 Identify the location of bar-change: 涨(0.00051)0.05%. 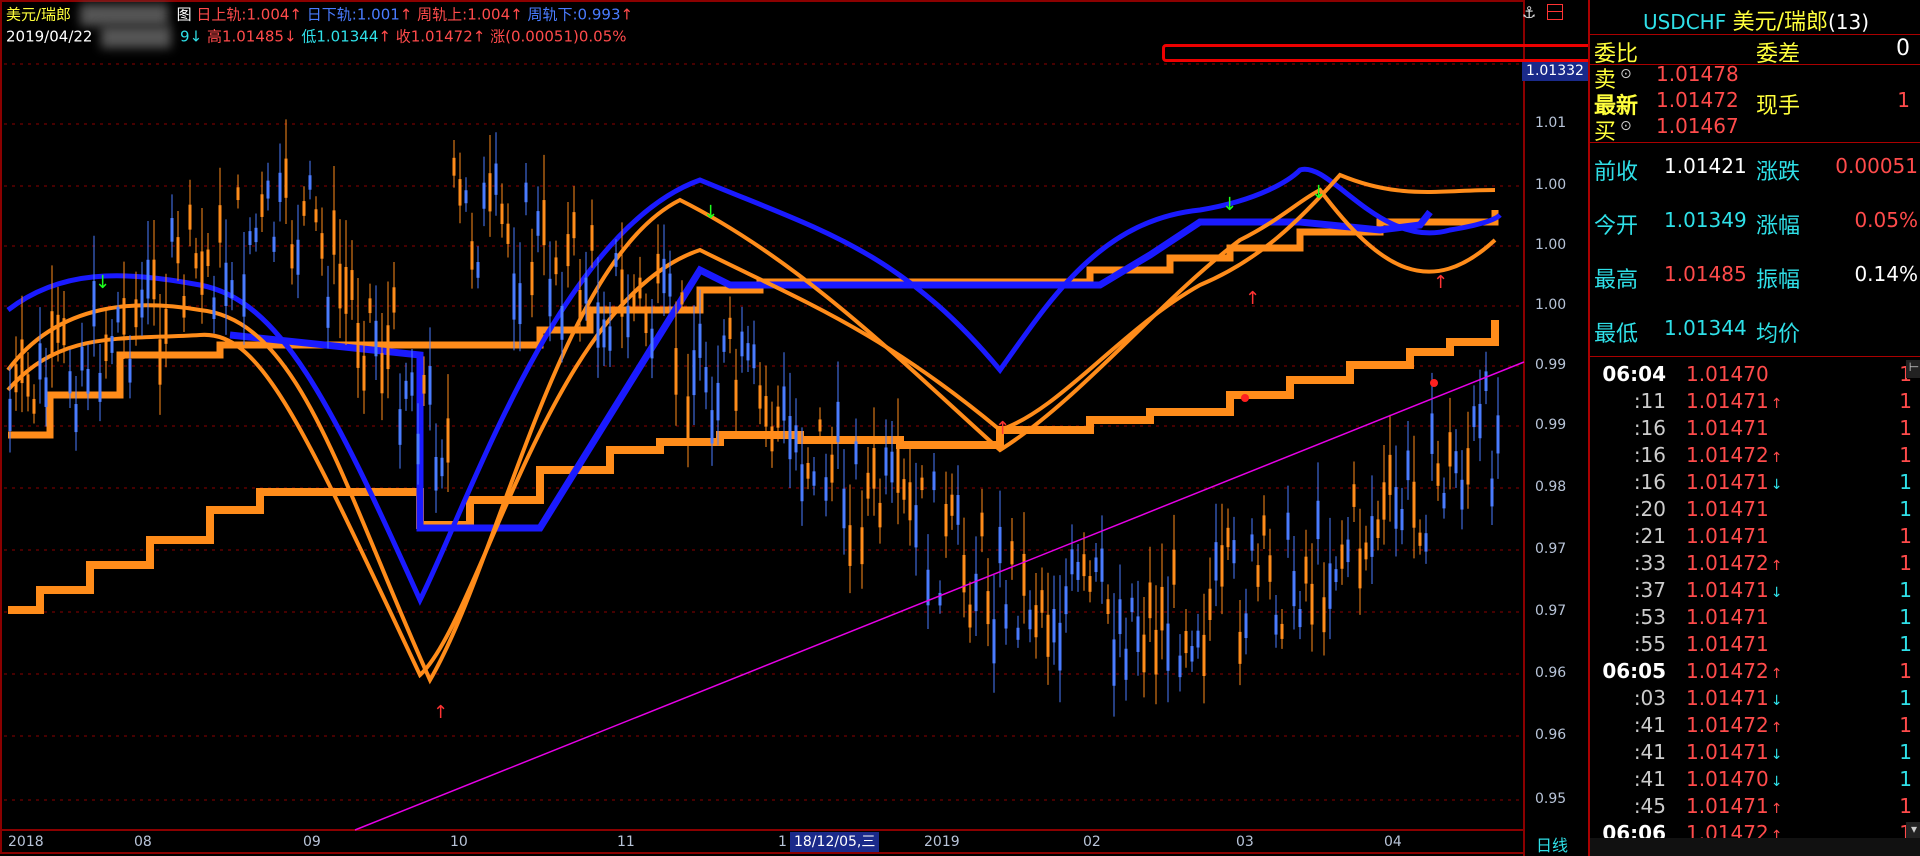
(558, 36).